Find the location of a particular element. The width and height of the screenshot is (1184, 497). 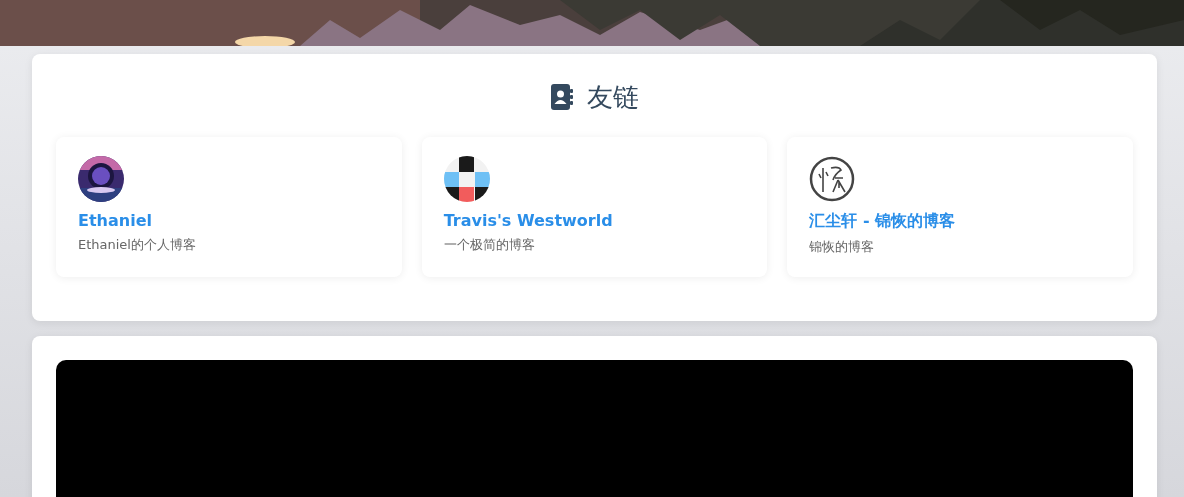

avatar-icon is located at coordinates (466, 179).